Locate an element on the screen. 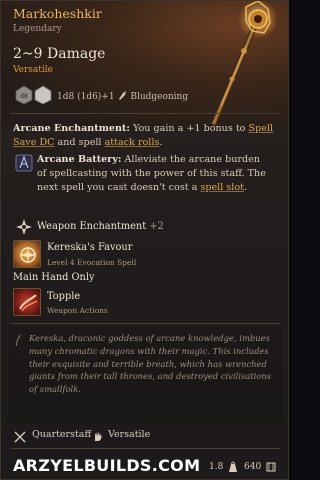 Image resolution: width=320 pixels, height=480 pixels. attack-rolls-link: attack rolls is located at coordinates (132, 142).